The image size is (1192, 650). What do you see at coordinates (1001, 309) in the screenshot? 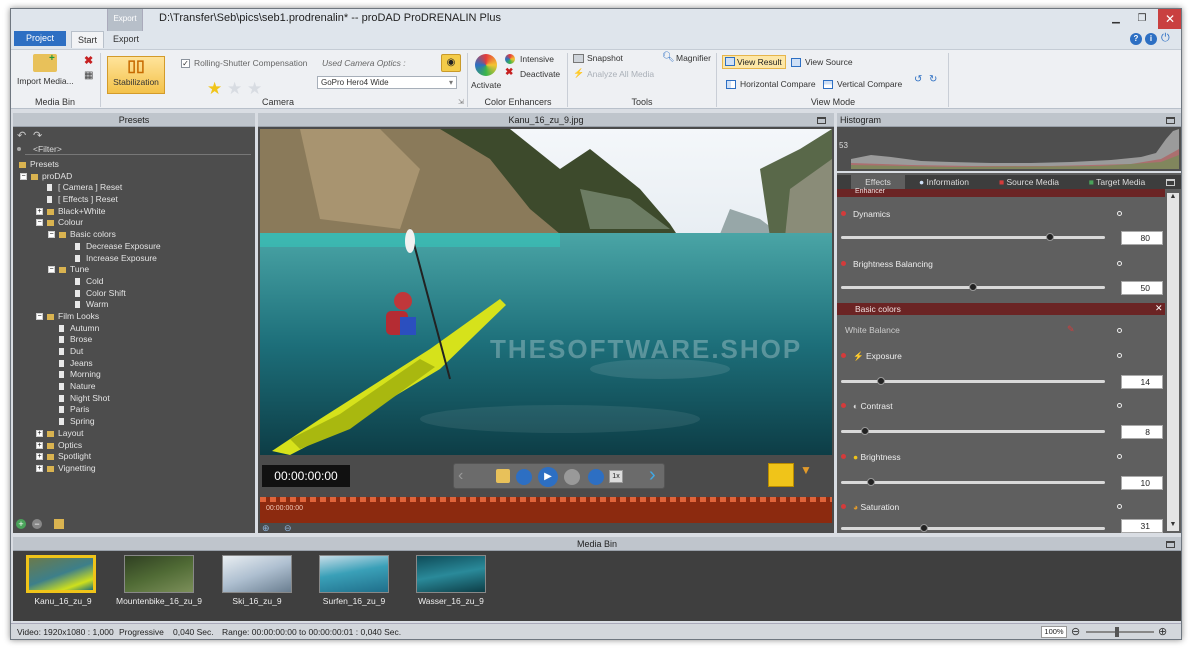
I see `basic-colors-section-header: Basic colors` at bounding box center [1001, 309].